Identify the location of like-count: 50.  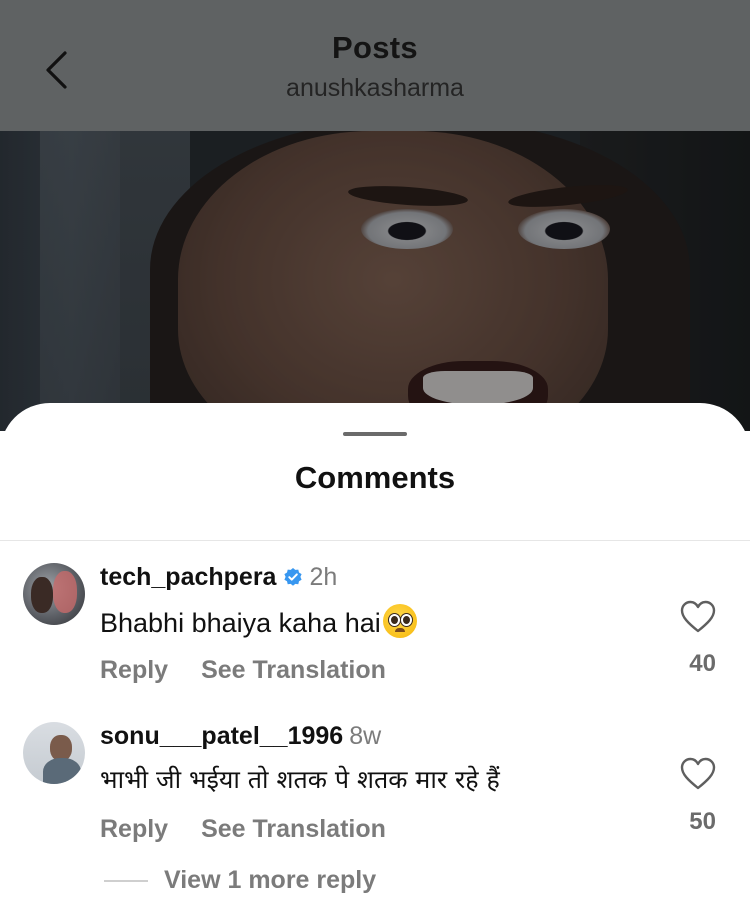
(702, 821).